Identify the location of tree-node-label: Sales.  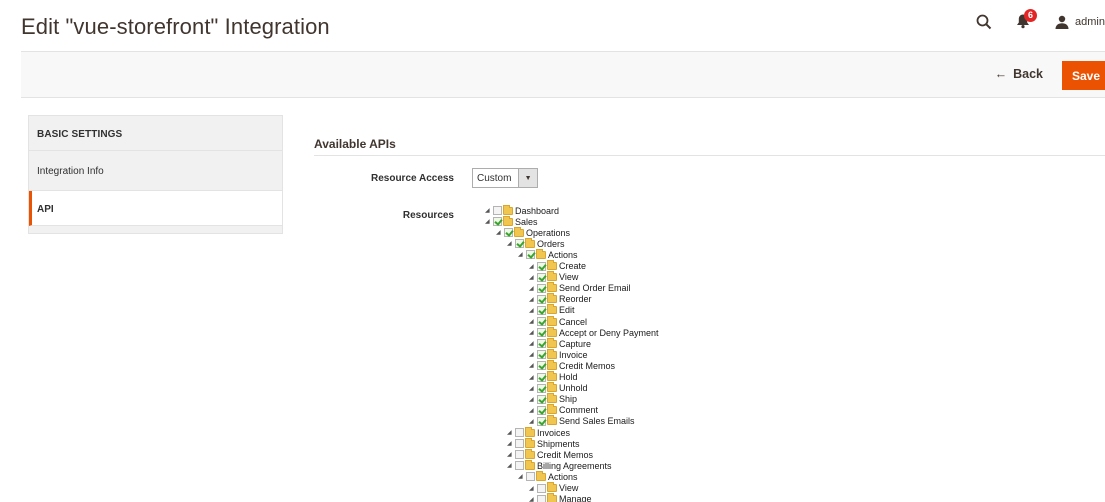
(526, 222).